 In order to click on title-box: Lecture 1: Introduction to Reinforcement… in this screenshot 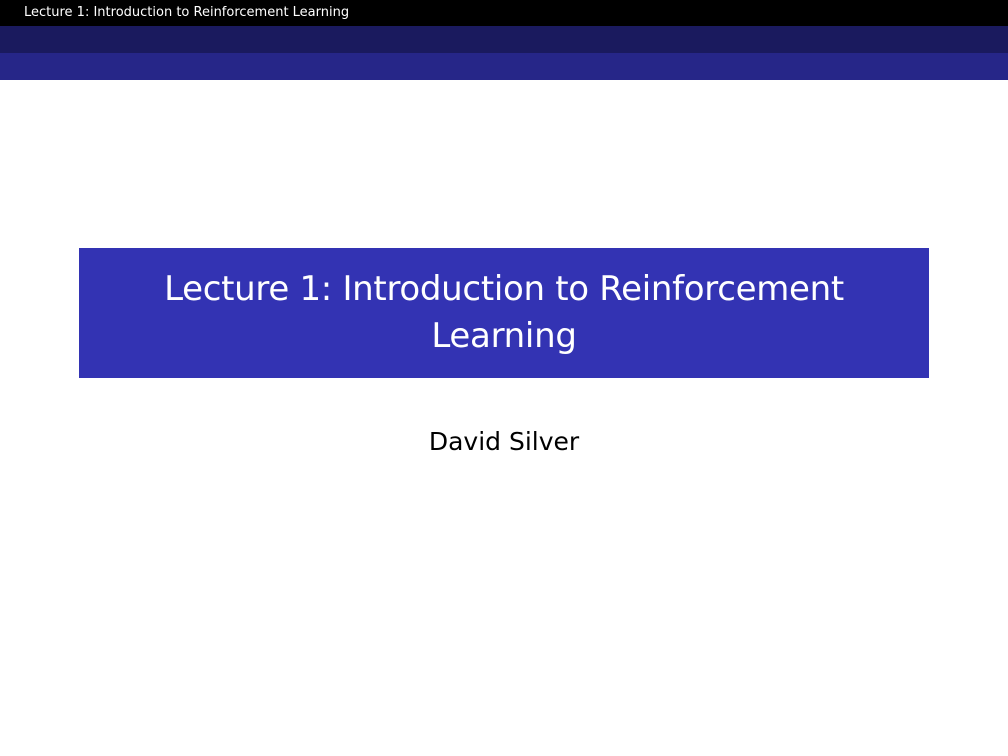, I will do `click(504, 313)`.